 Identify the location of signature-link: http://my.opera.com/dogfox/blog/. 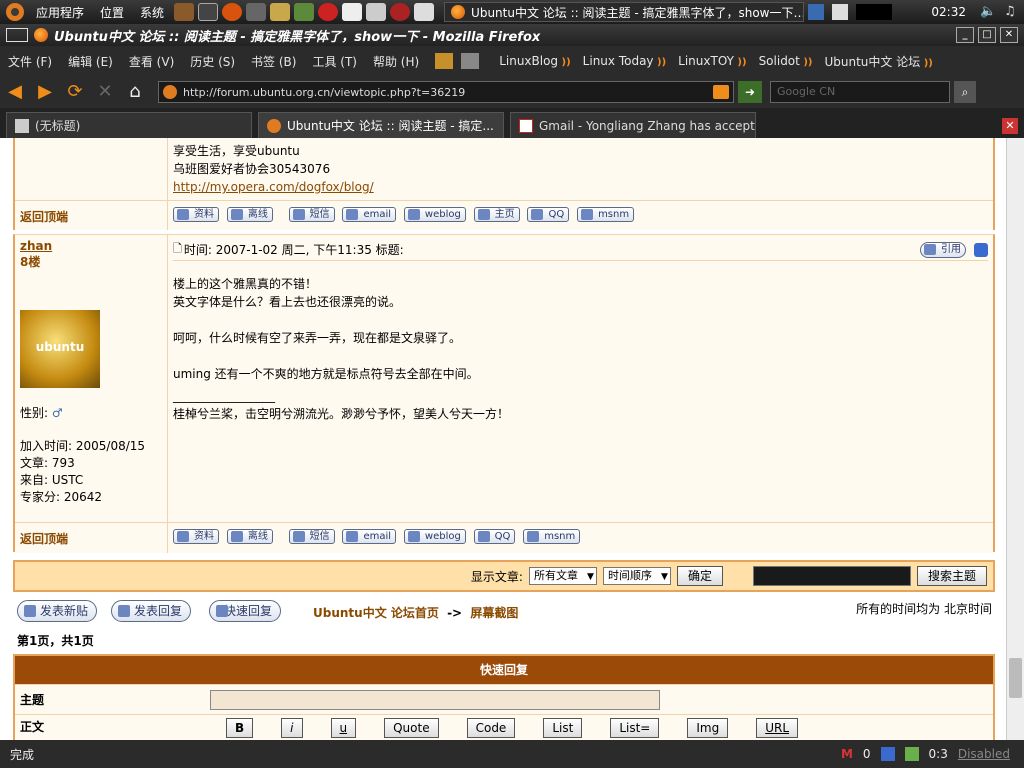
(273, 187).